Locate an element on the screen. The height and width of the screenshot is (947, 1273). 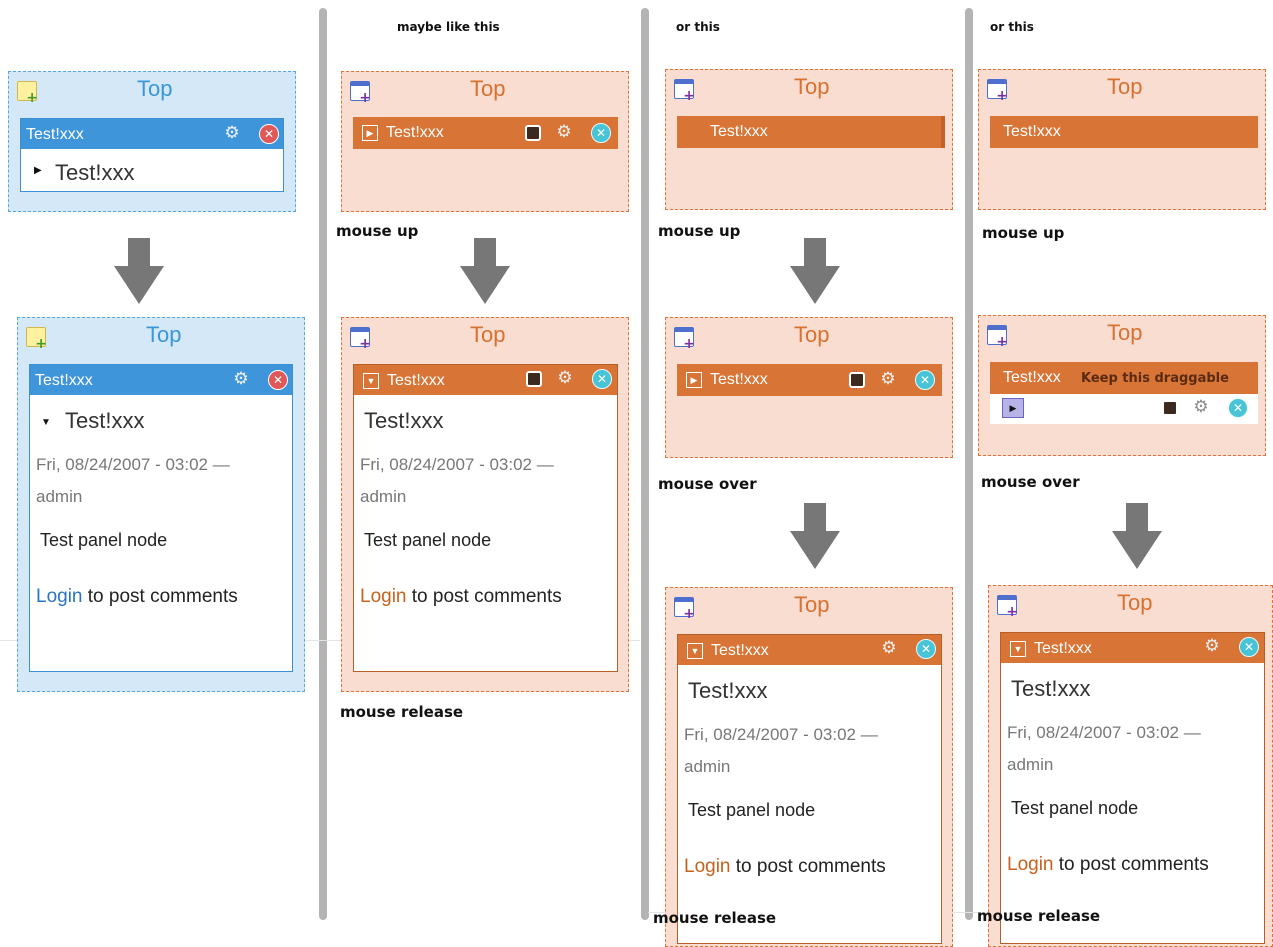
region-top: Top Test!xxx is located at coordinates (809, 139).